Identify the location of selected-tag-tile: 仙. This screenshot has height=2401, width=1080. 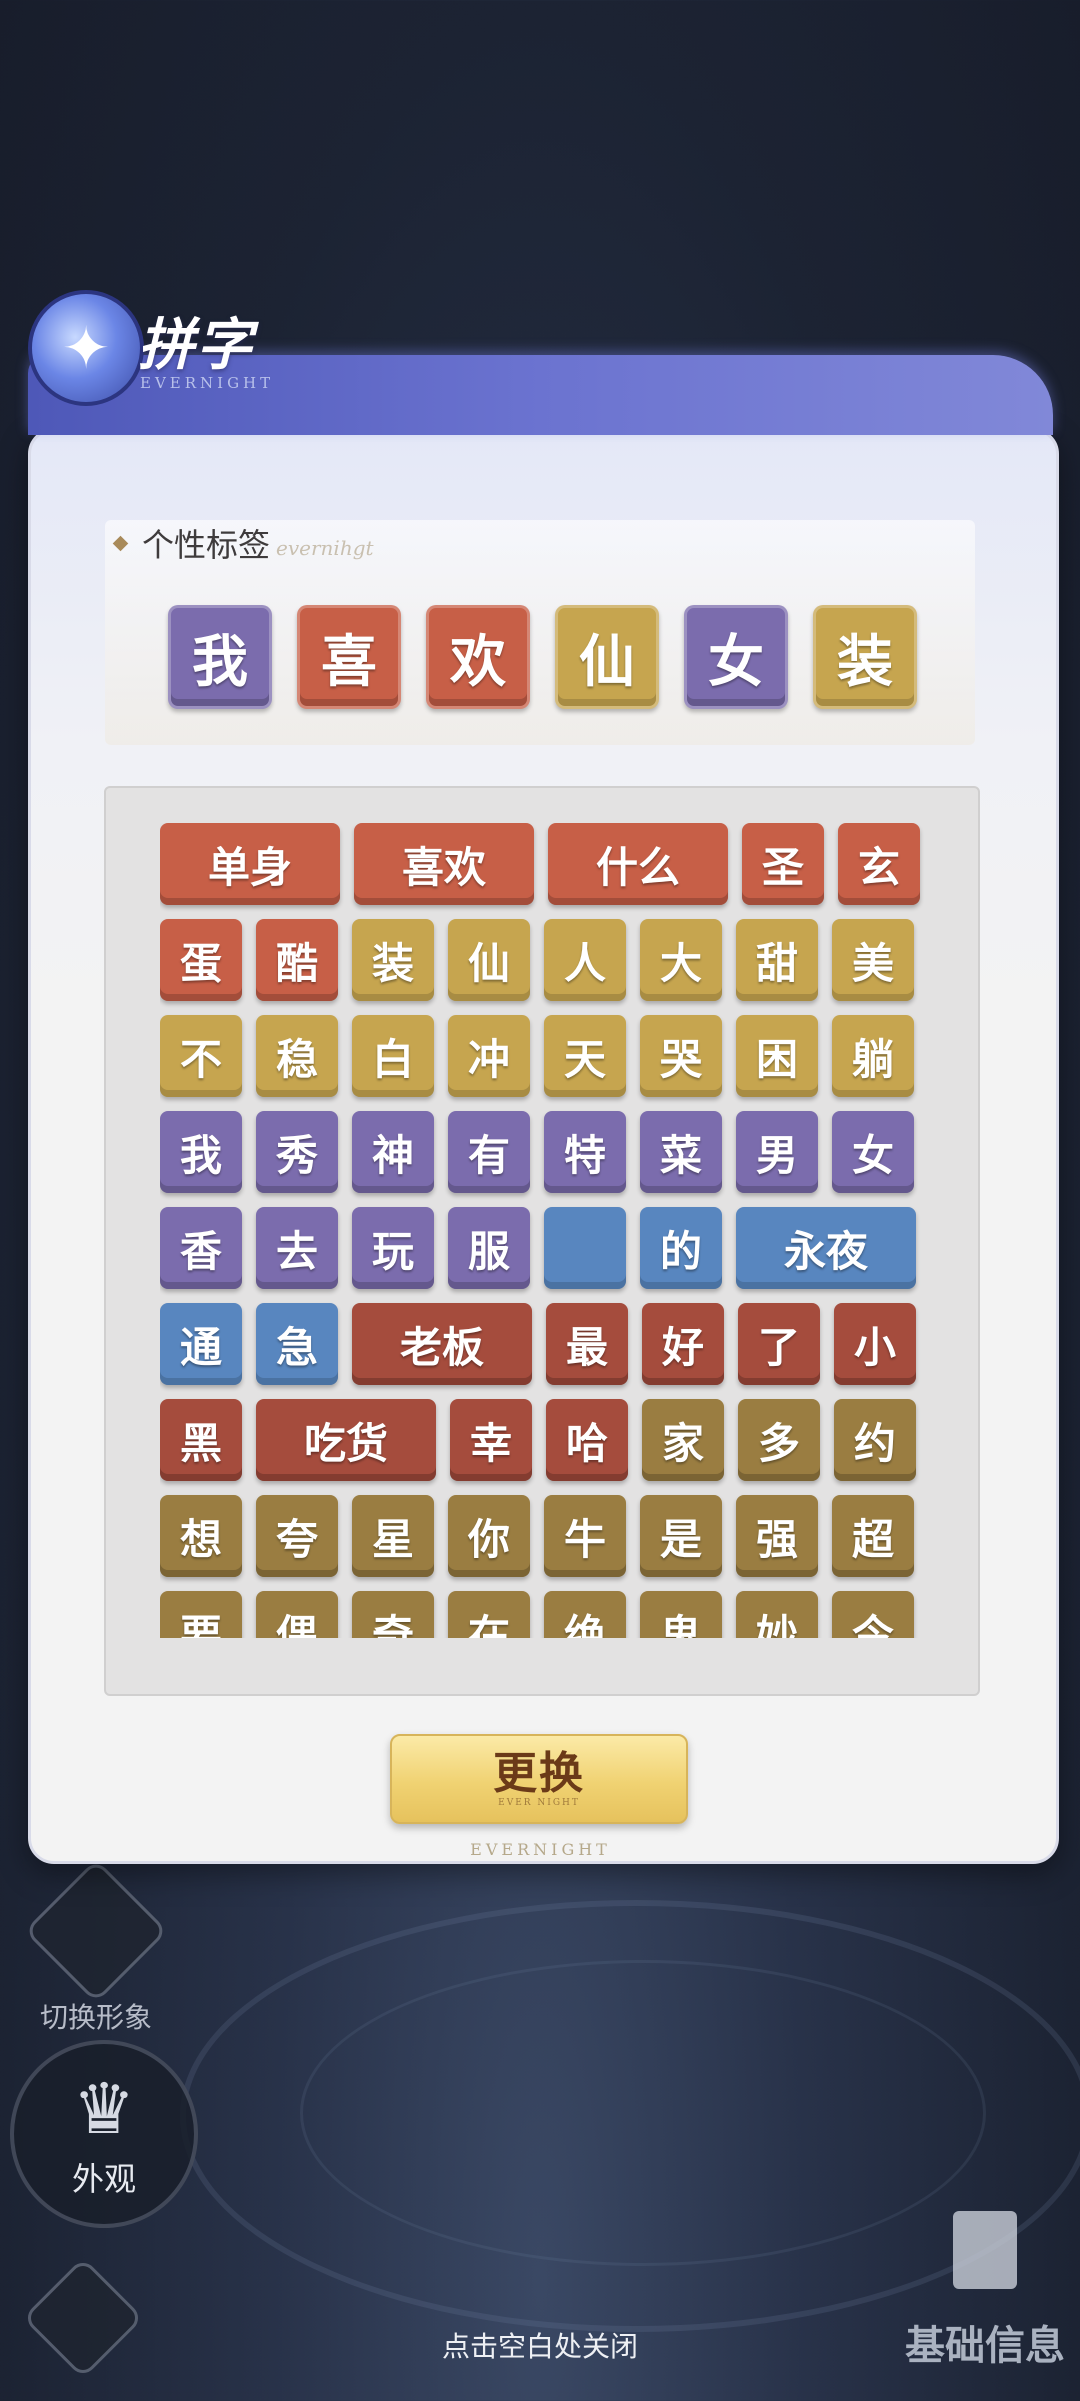
(607, 657).